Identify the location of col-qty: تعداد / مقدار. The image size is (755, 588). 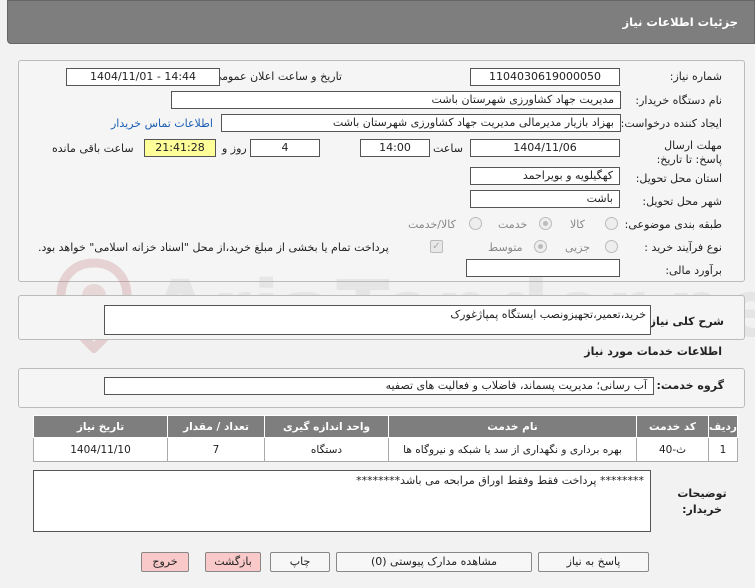
(216, 426).